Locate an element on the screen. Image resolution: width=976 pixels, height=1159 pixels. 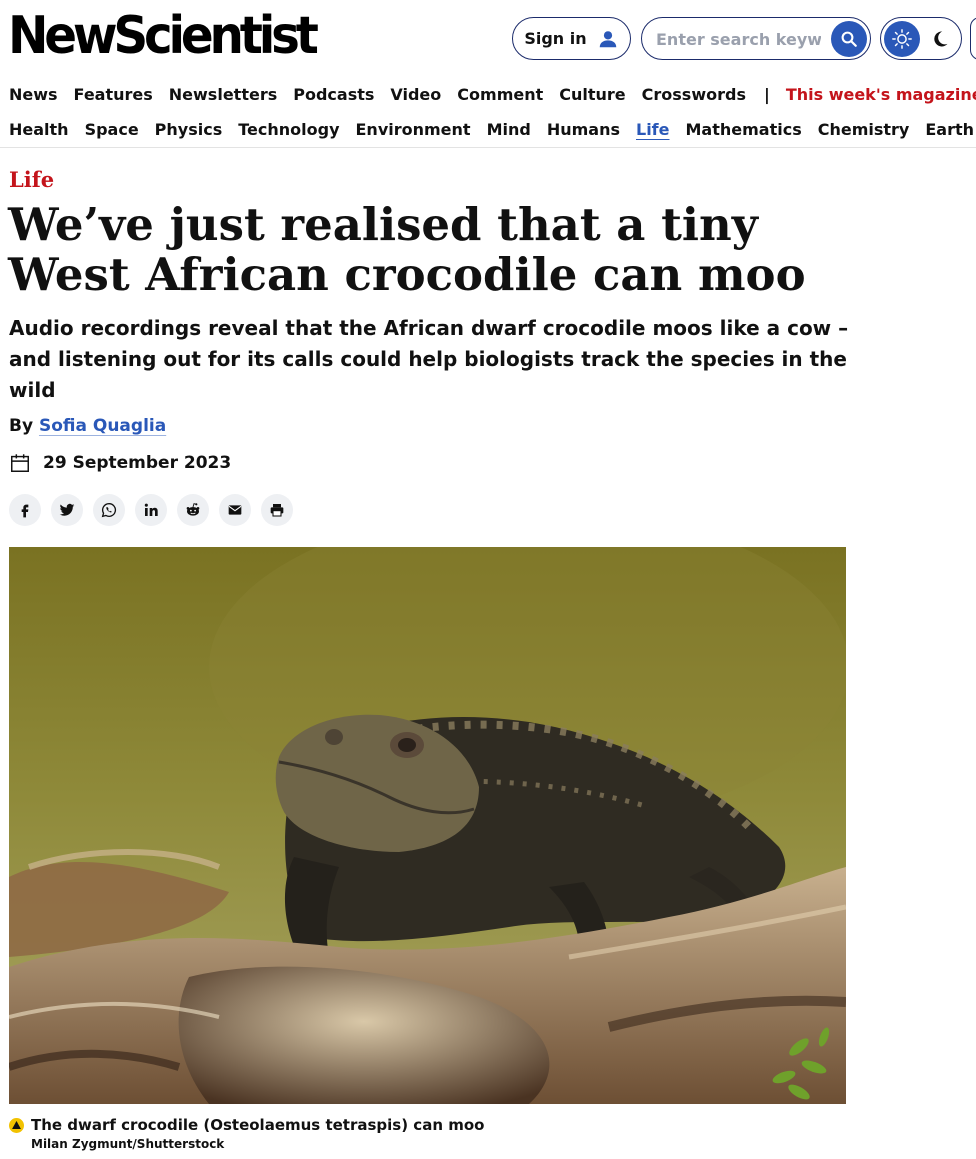
search-icon is located at coordinates (849, 39).